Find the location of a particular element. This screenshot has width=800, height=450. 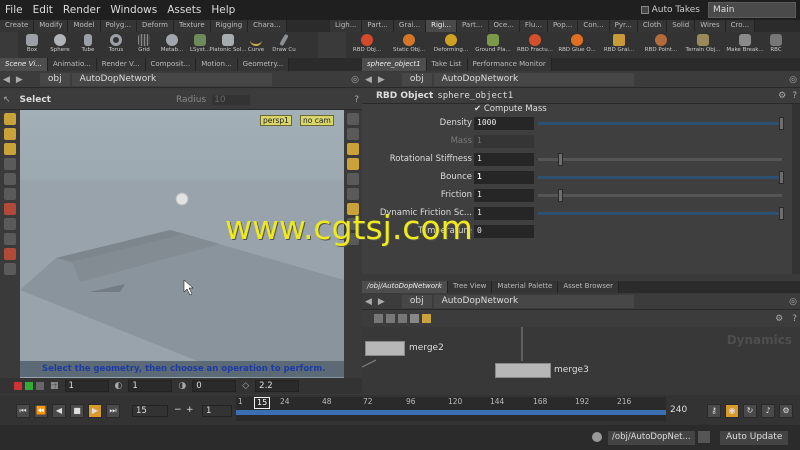

circle-icon: ◐ is located at coordinates (119, 386).